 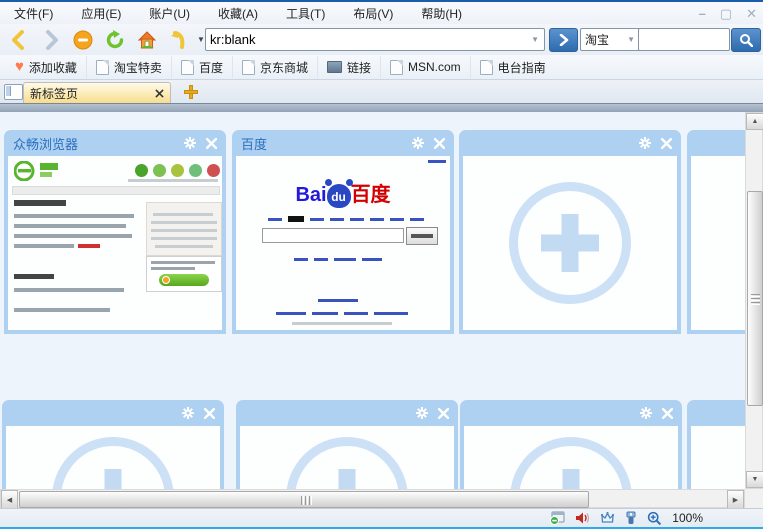 What do you see at coordinates (373, 13) in the screenshot?
I see `menu-layout: 布局(V)` at bounding box center [373, 13].